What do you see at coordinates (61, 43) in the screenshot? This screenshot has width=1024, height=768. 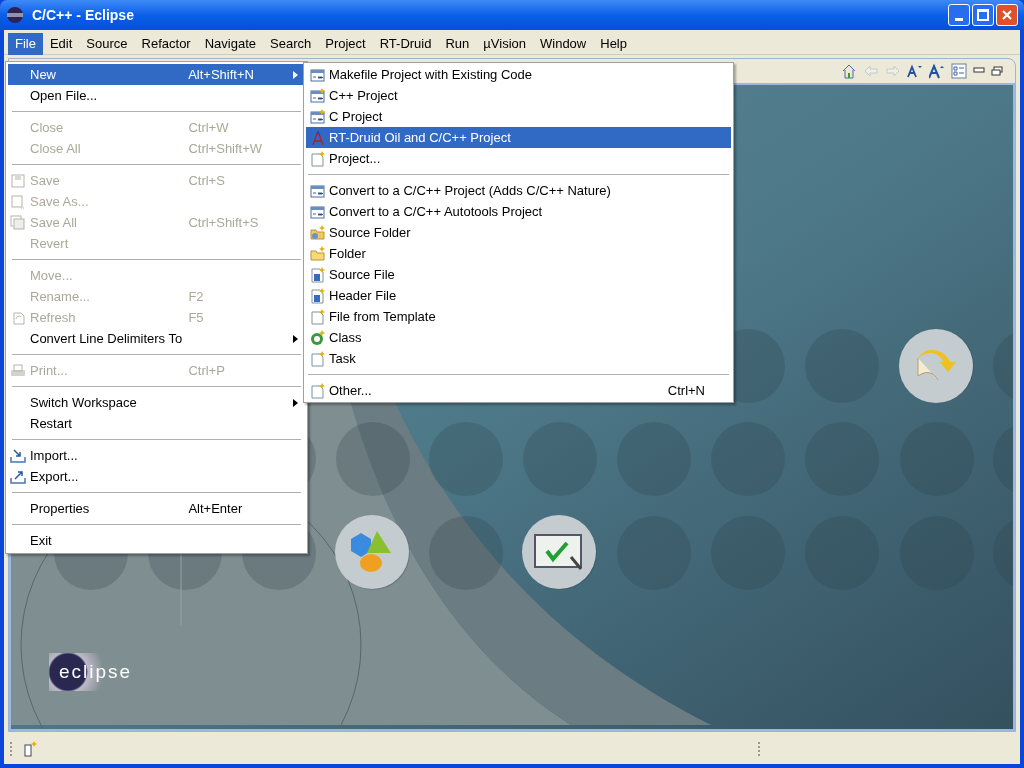 I see `menu-item: Edit` at bounding box center [61, 43].